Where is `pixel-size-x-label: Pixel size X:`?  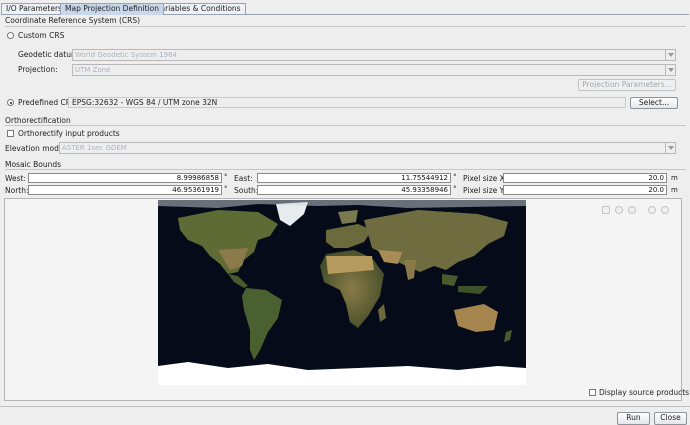 pixel-size-x-label: Pixel size X: is located at coordinates (485, 178).